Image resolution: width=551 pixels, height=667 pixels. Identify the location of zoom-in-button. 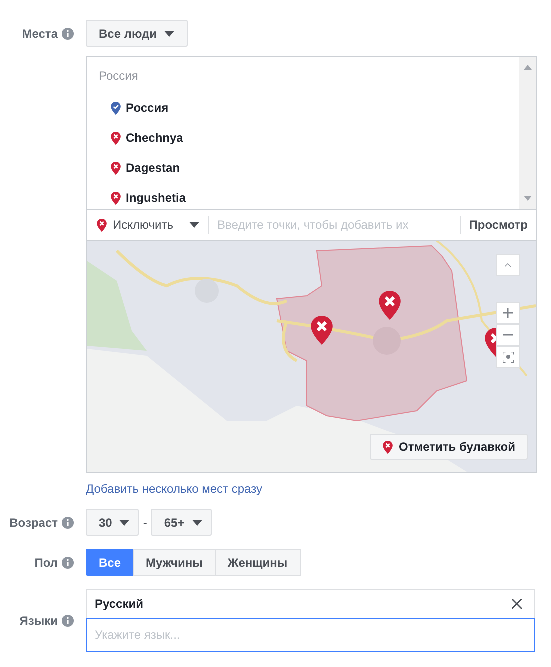
(508, 313).